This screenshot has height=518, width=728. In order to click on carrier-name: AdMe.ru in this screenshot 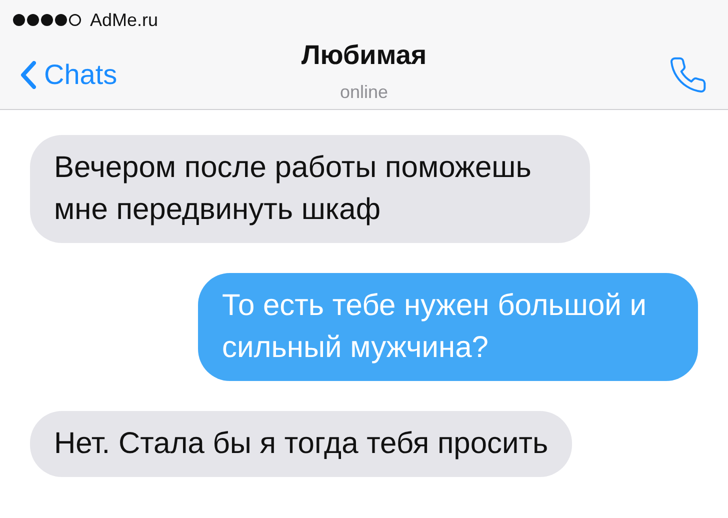, I will do `click(124, 20)`.